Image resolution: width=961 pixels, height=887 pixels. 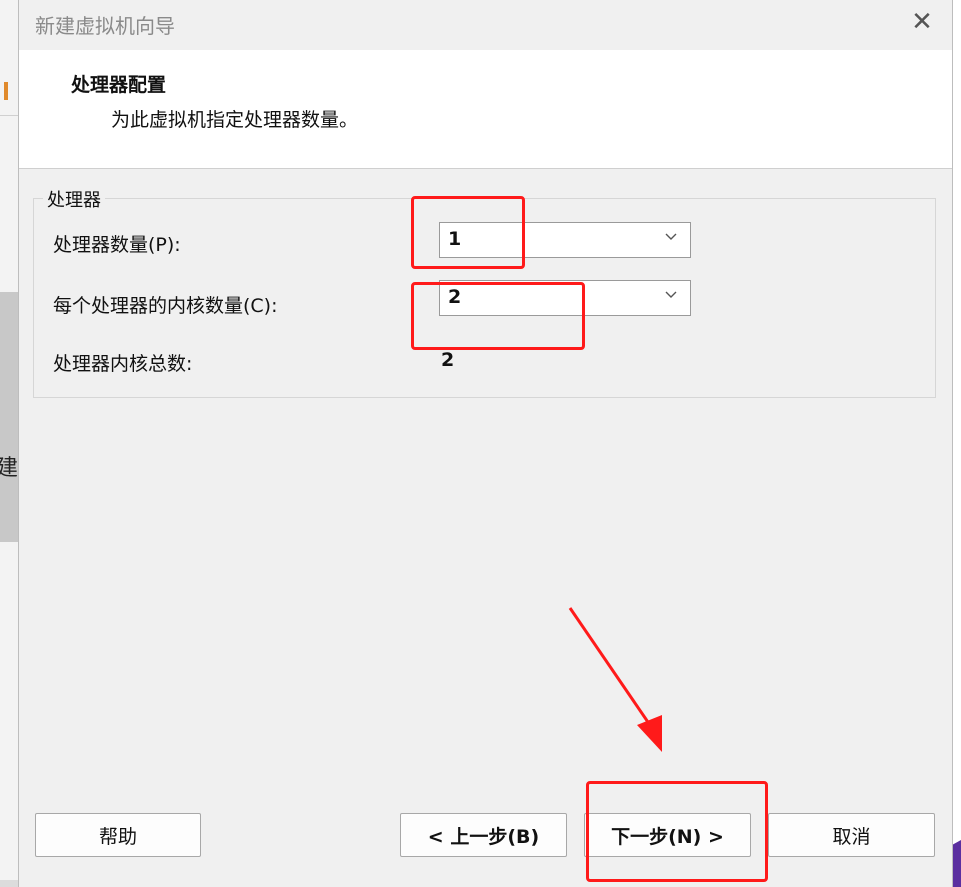 What do you see at coordinates (119, 85) in the screenshot?
I see `page-title: 处理器配置` at bounding box center [119, 85].